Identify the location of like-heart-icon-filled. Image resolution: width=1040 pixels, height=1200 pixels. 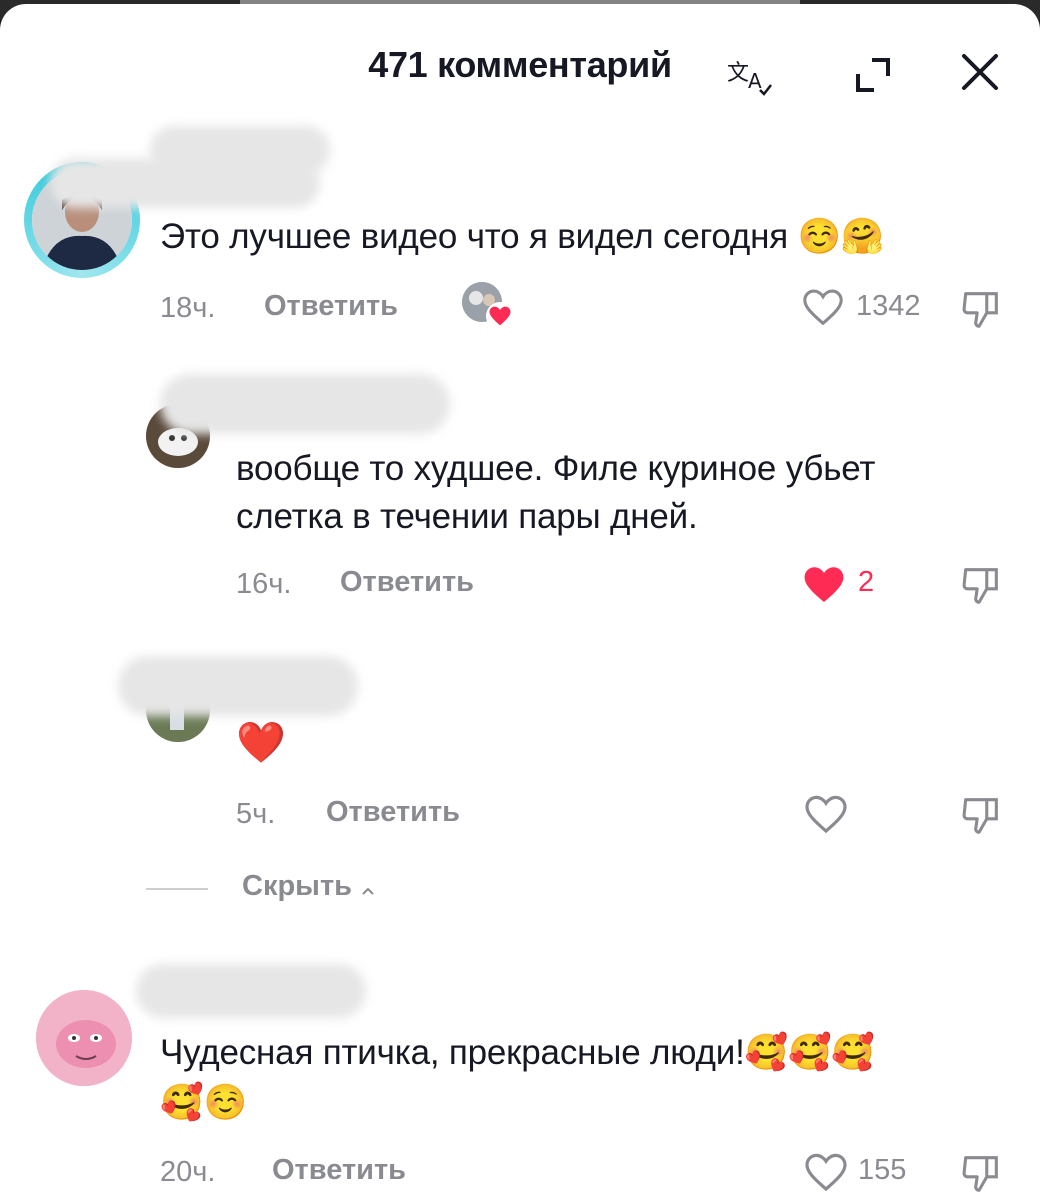
(824, 584).